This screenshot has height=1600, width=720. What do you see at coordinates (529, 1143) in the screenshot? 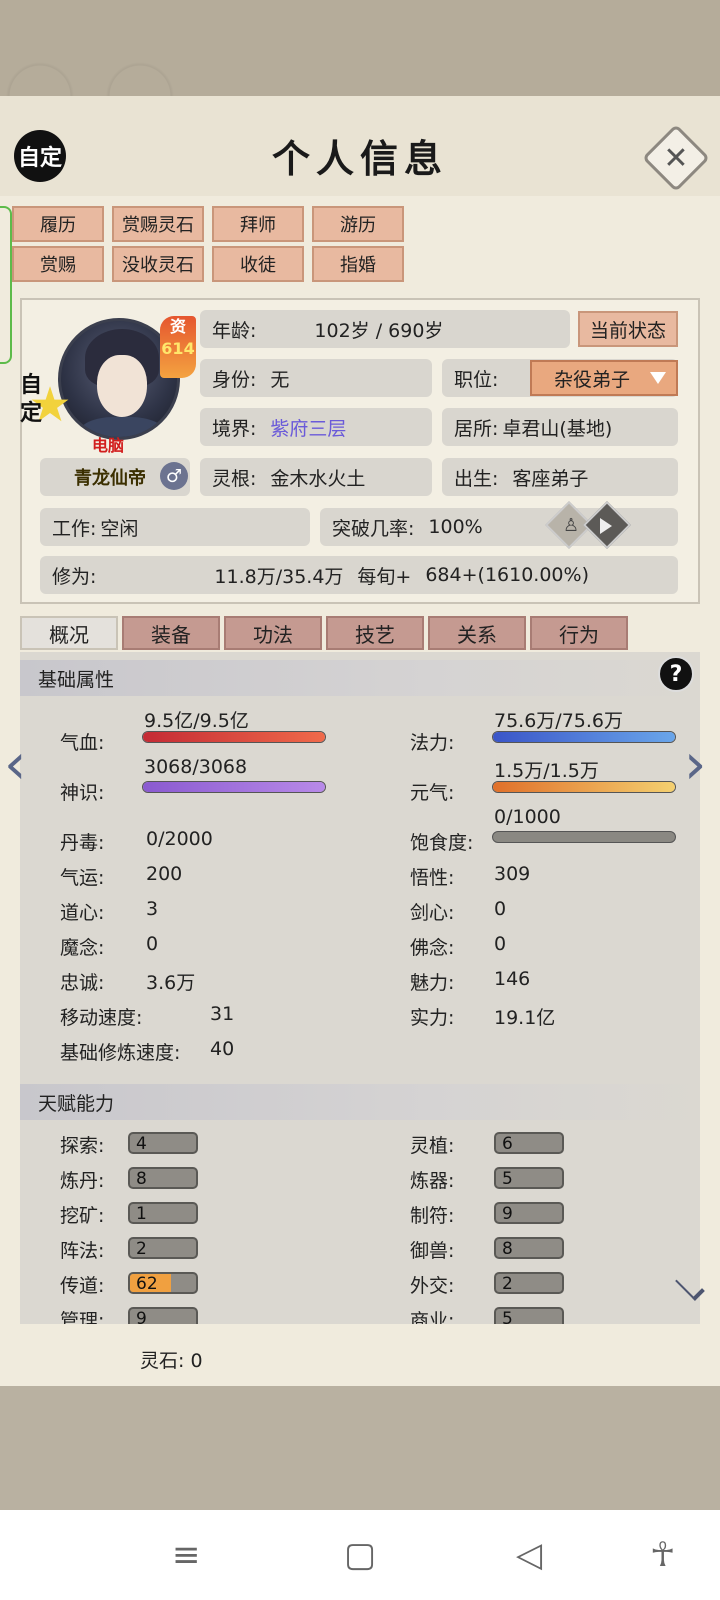
I see `talent-bar: 6` at bounding box center [529, 1143].